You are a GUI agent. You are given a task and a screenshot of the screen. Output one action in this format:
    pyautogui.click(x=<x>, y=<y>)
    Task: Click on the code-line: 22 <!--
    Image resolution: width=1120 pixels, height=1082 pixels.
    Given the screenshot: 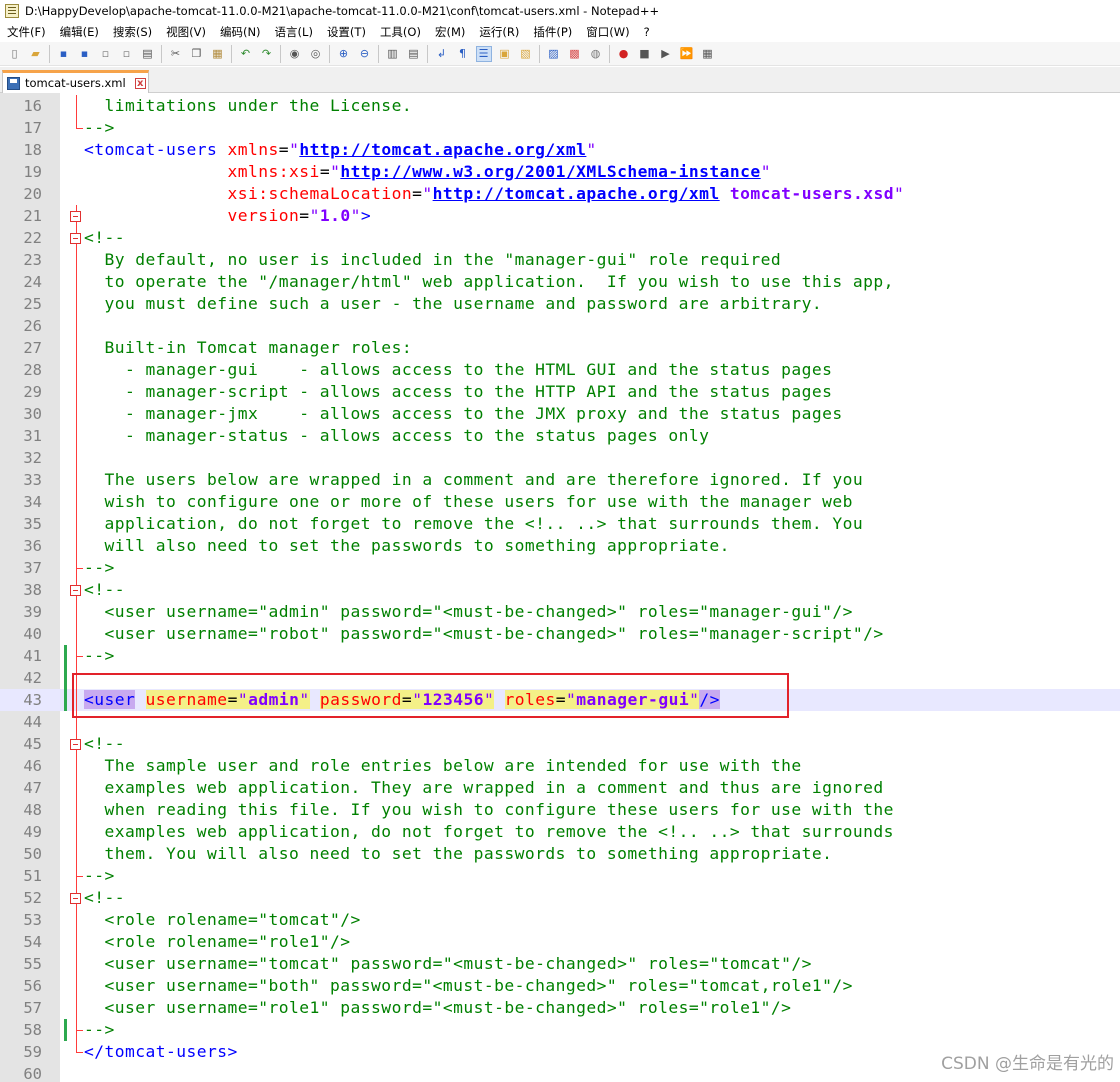 What is the action you would take?
    pyautogui.click(x=560, y=238)
    